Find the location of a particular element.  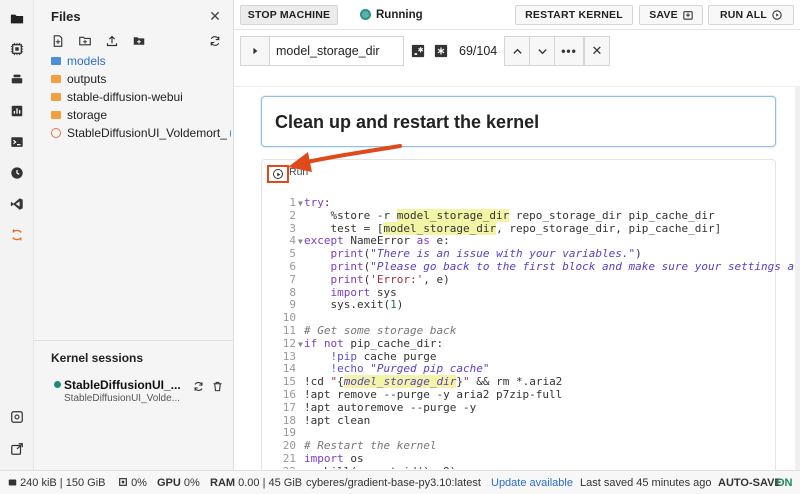

line-number: 6 is located at coordinates (292, 266).